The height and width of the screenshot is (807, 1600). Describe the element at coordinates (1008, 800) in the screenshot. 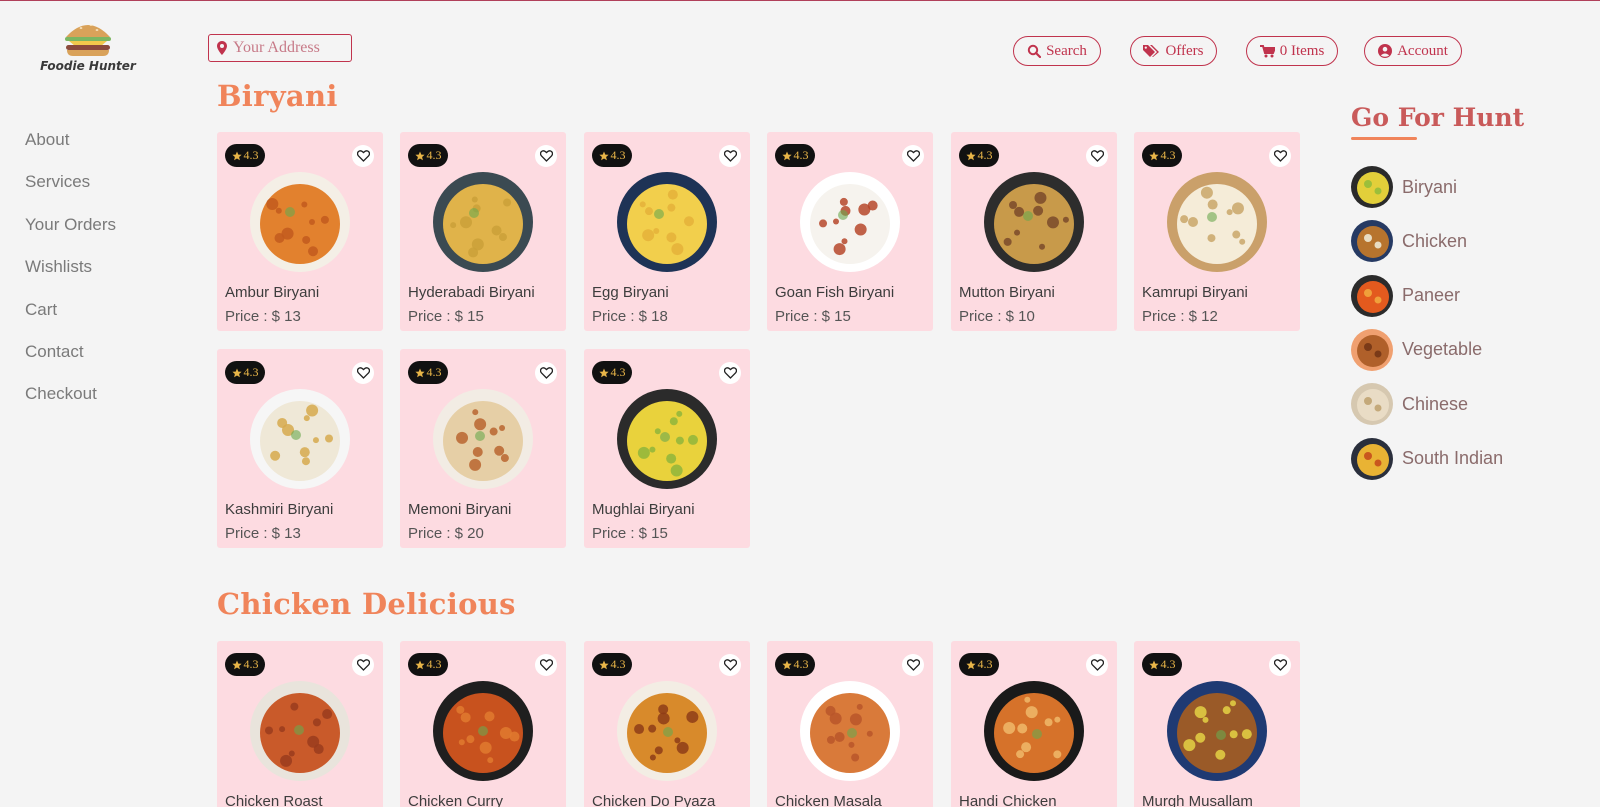

I see `food-name: Handi Chicken` at that location.